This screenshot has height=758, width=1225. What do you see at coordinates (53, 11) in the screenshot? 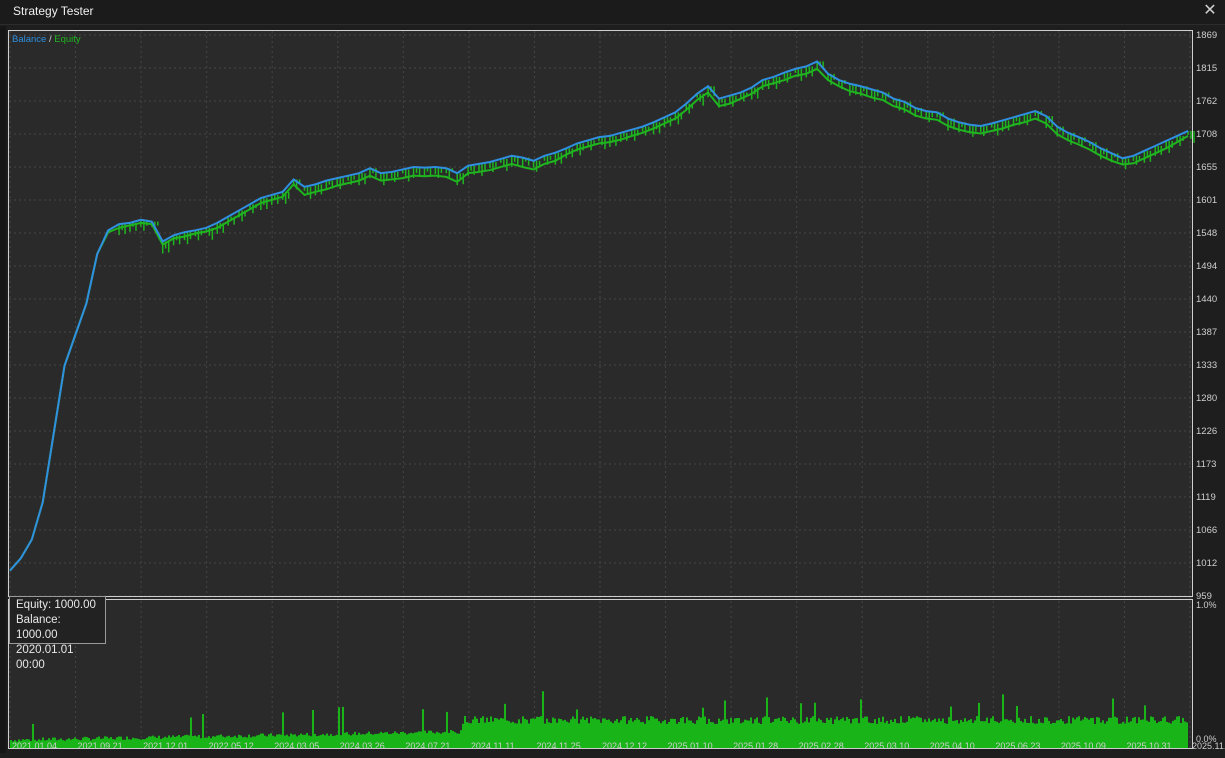
I see `window-title: Strategy Tester` at bounding box center [53, 11].